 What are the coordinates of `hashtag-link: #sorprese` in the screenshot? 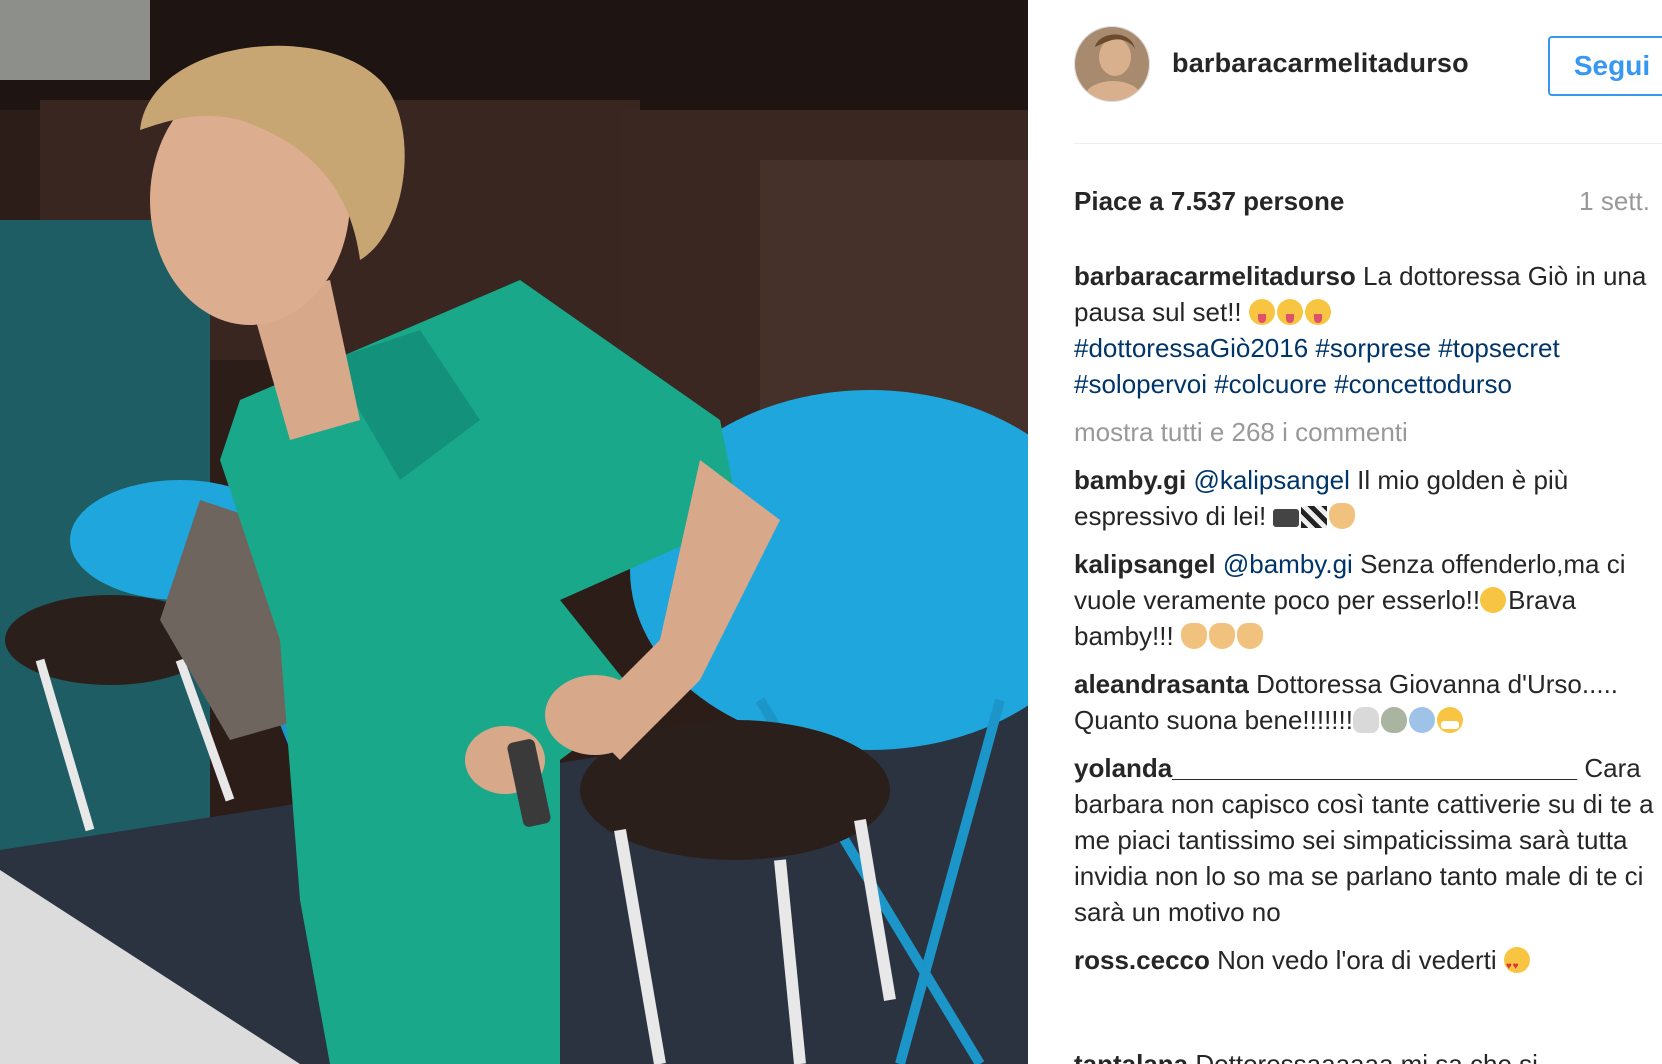 It's located at (1373, 348).